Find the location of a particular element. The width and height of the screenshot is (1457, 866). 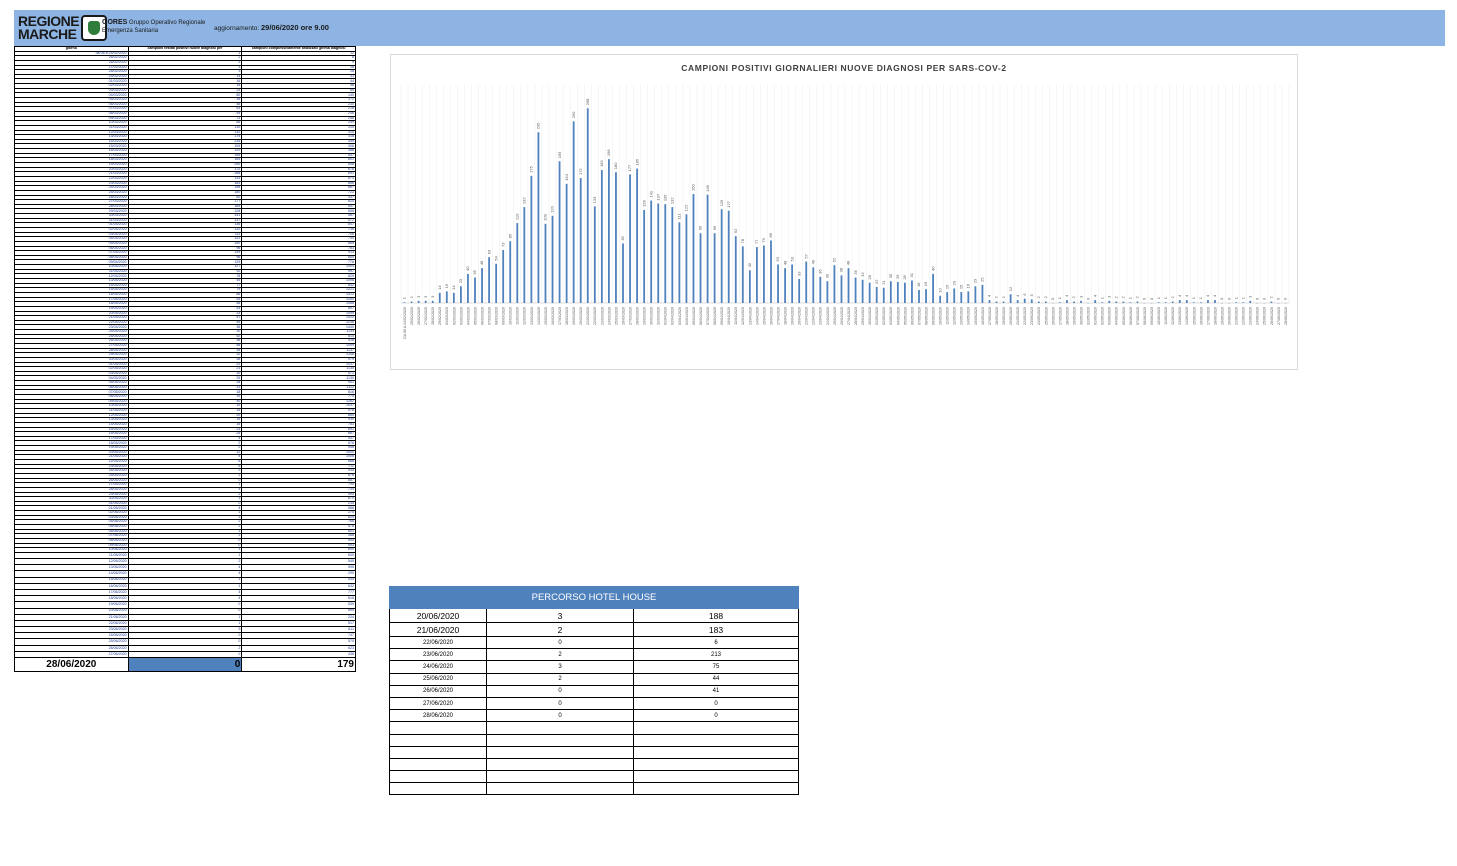

chart-tick-label: 25/04/2020 is located at coordinates (835, 316).